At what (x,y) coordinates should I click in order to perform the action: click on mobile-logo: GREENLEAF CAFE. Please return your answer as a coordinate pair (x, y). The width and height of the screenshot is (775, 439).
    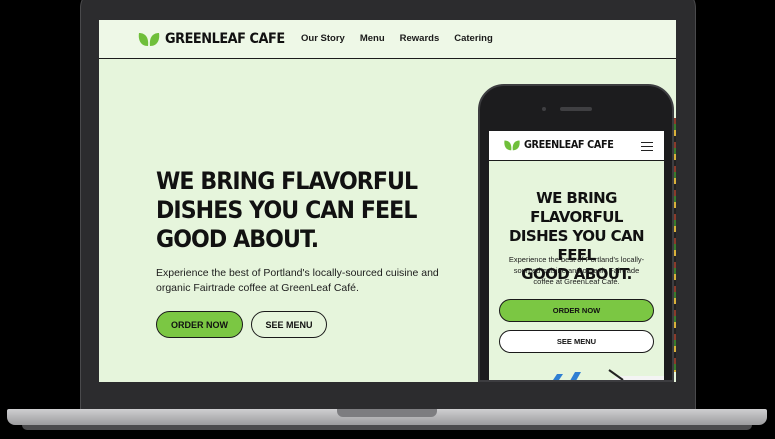
    Looking at the image, I should click on (562, 145).